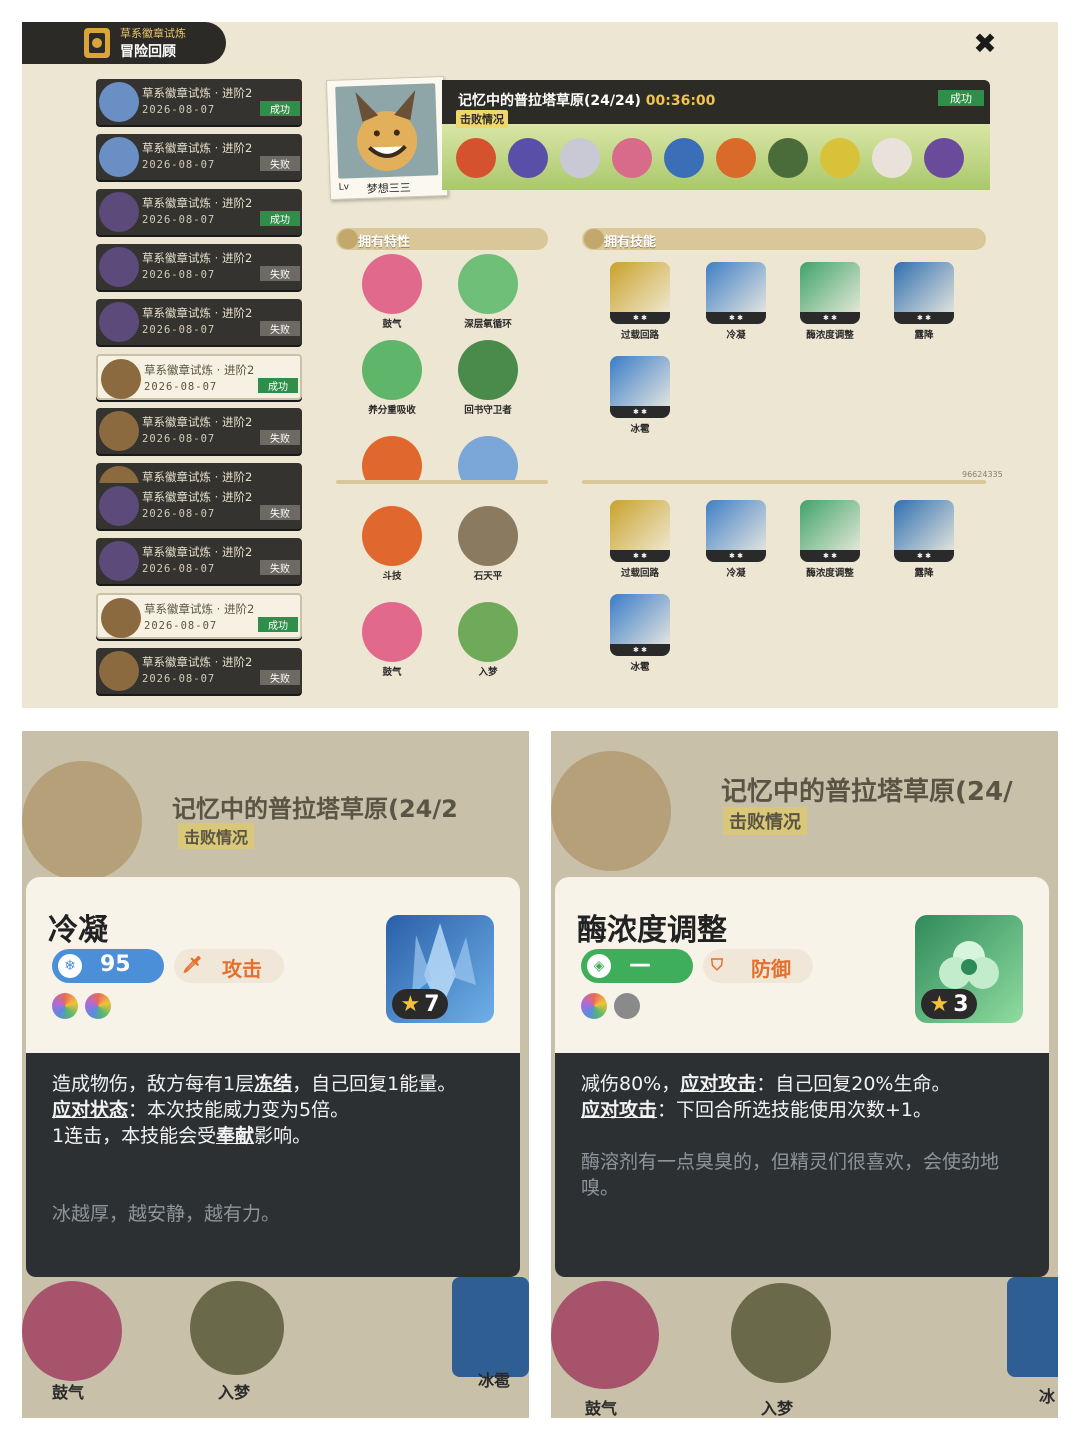  What do you see at coordinates (124, 43) in the screenshot?
I see `header-ribbon: 草系徽章试炼 冒险回顾` at bounding box center [124, 43].